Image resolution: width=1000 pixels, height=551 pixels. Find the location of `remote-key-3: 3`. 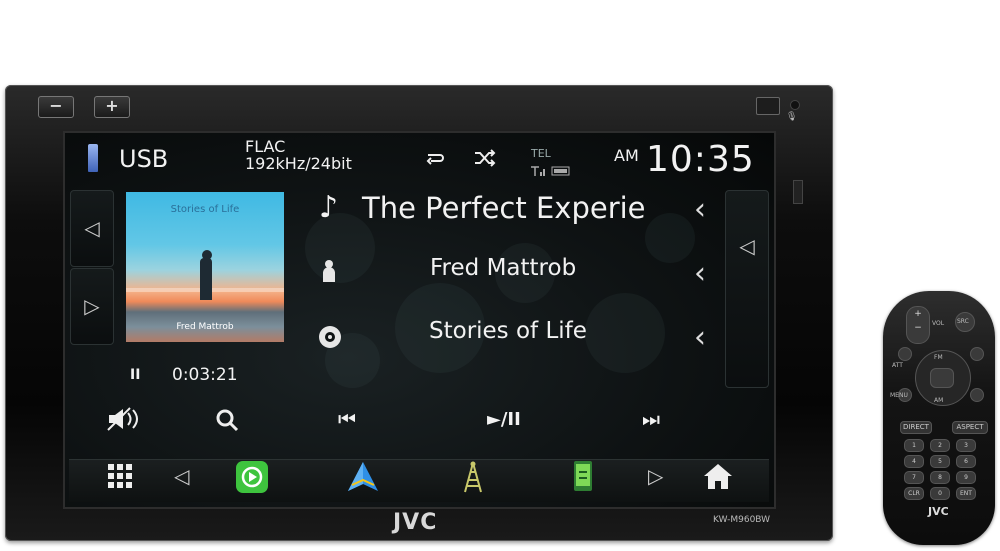

remote-key-3: 3 is located at coordinates (966, 445).